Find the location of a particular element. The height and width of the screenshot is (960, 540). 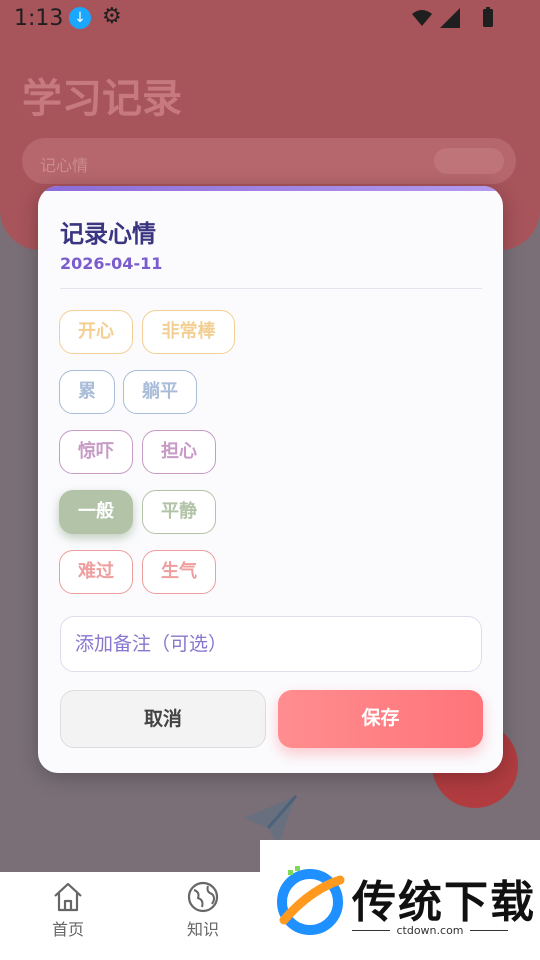

mood-chip-worried: 担心 is located at coordinates (179, 452).